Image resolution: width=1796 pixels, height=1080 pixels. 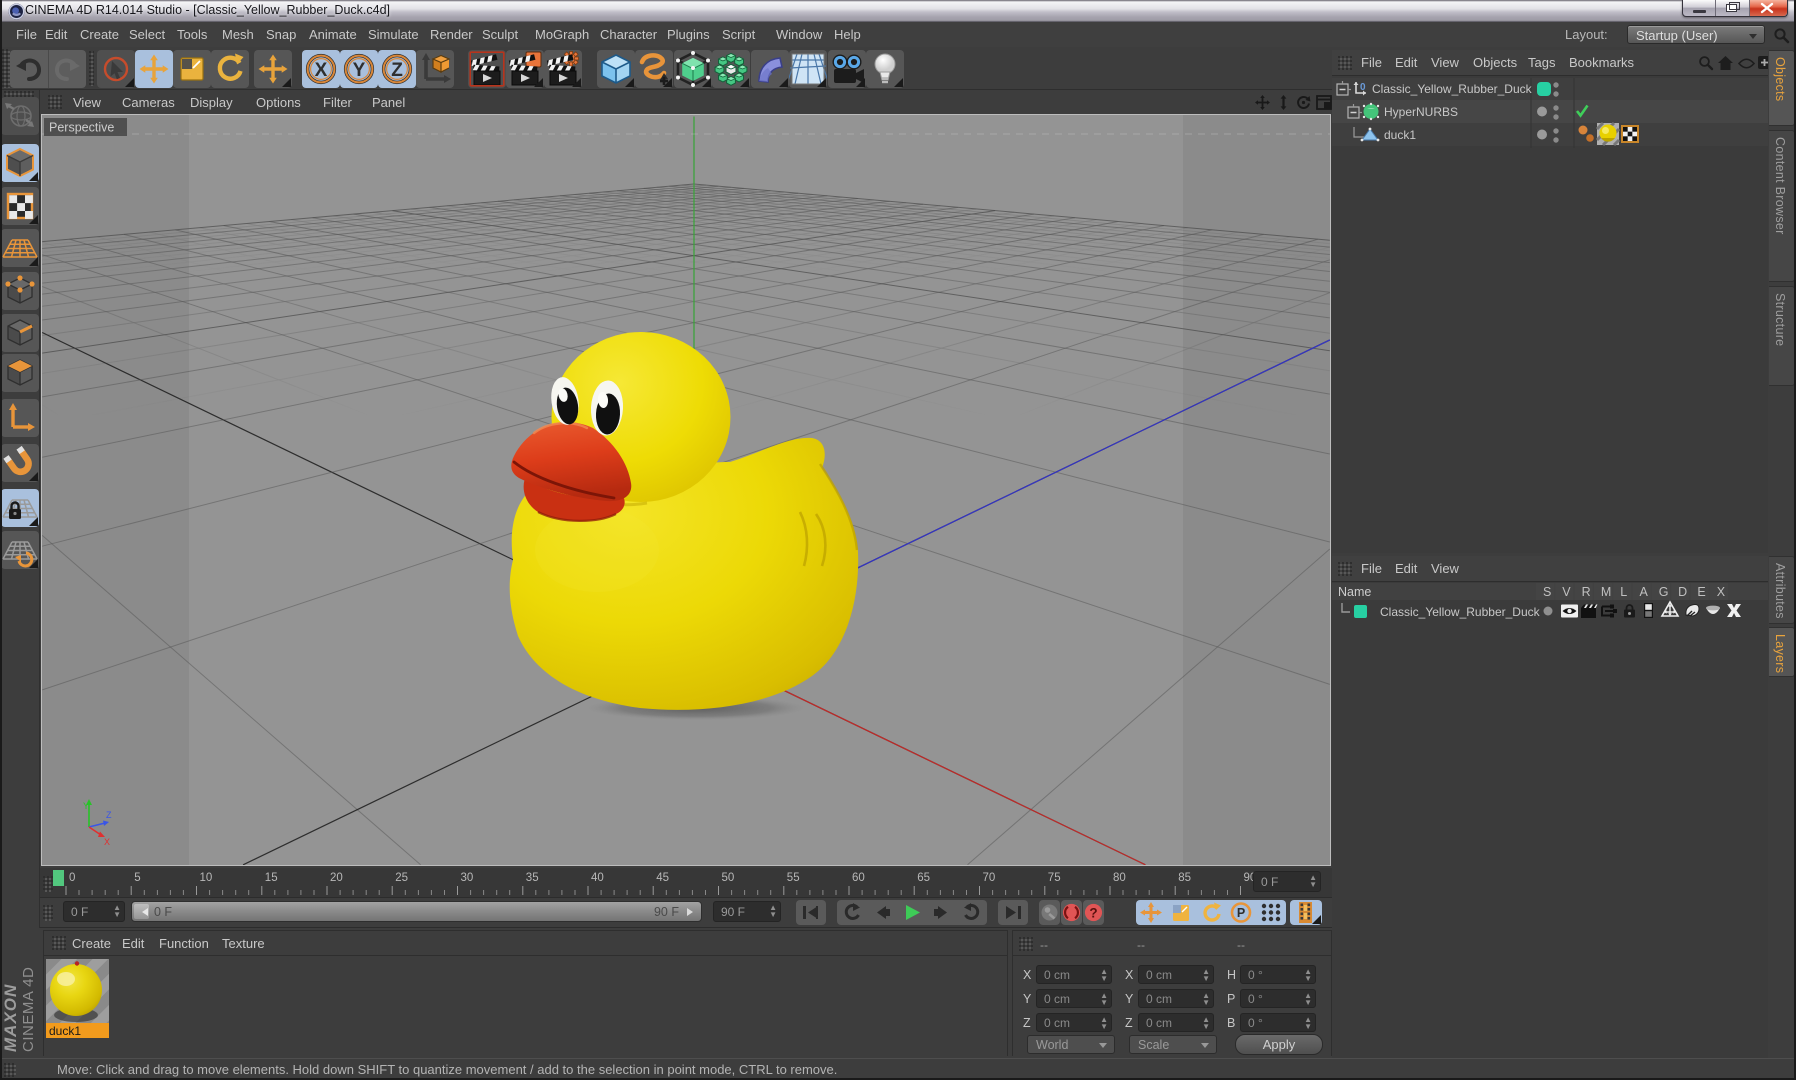 What do you see at coordinates (858, 878) in the screenshot?
I see `svg-text: 60` at bounding box center [858, 878].